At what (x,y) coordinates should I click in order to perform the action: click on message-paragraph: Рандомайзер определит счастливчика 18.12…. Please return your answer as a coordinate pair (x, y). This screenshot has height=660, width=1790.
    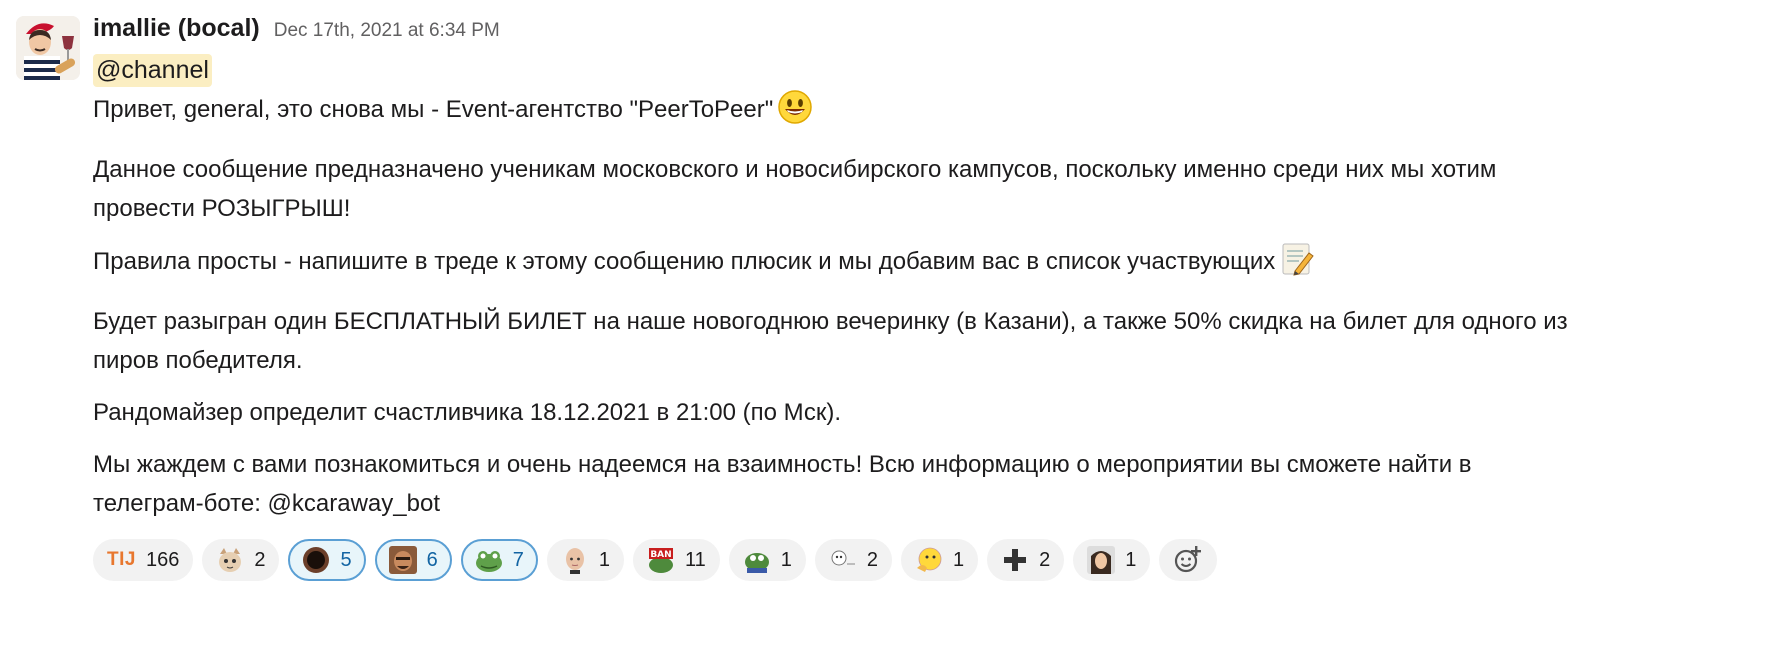
    Looking at the image, I should click on (467, 412).